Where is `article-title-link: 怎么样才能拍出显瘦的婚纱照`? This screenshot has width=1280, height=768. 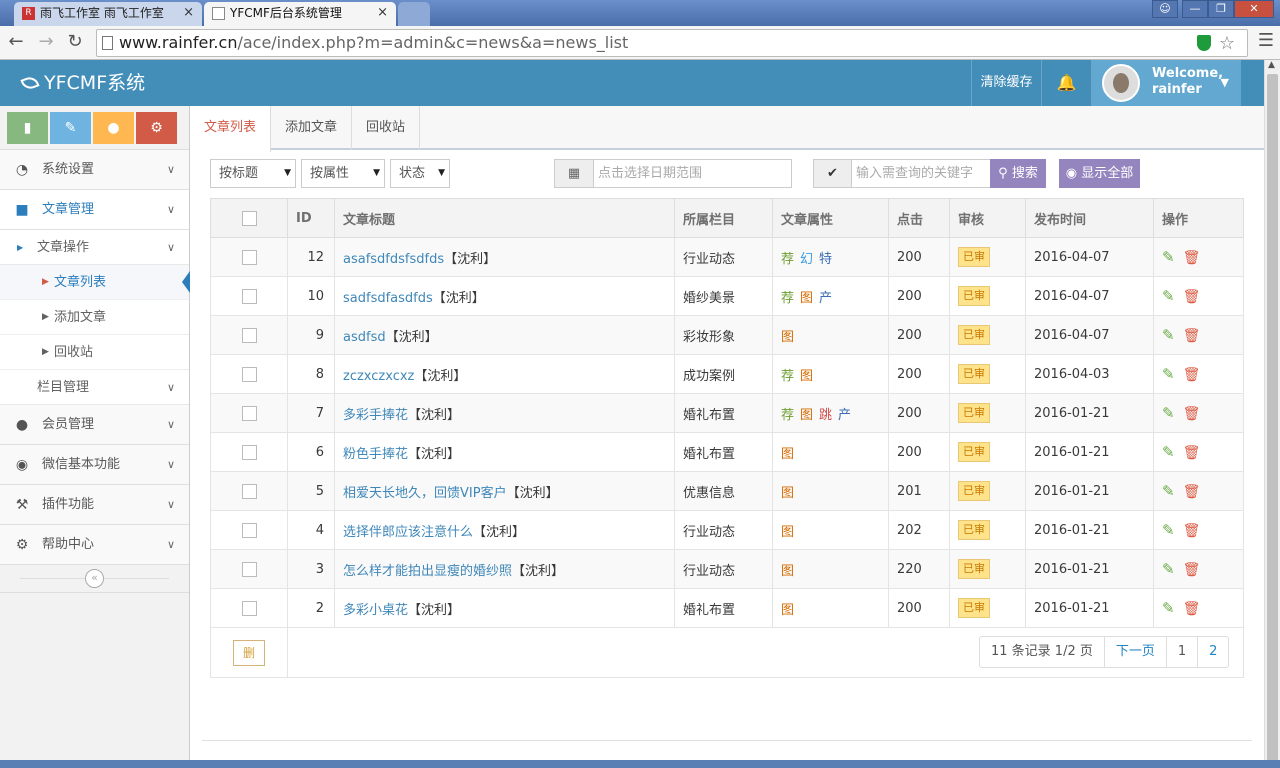
article-title-link: 怎么样才能拍出显瘦的婚纱照 is located at coordinates (427, 571).